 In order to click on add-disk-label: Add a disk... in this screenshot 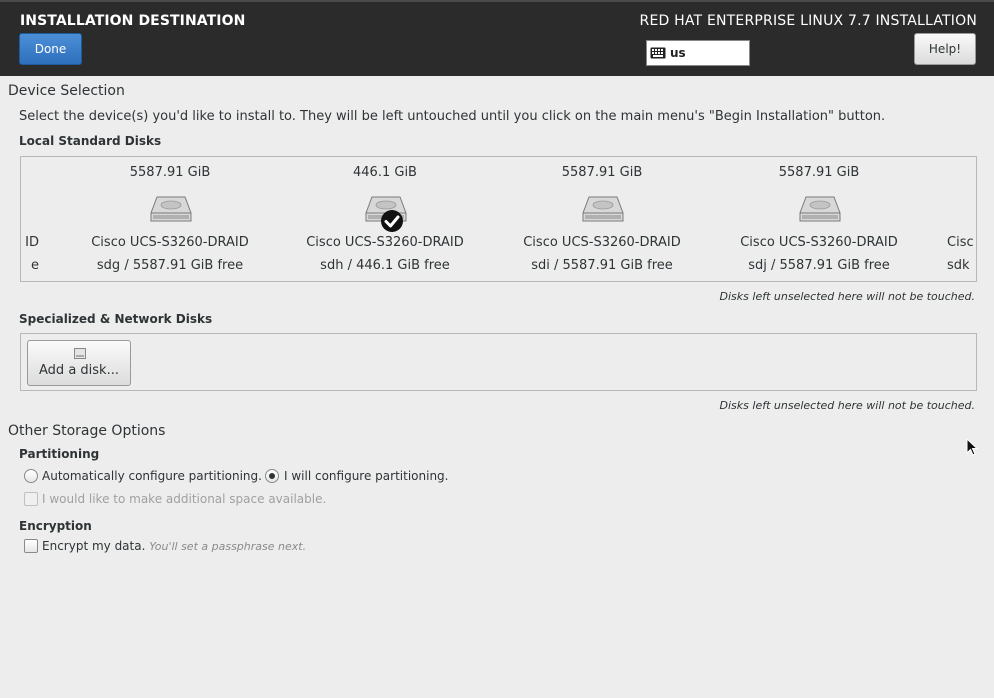, I will do `click(79, 370)`.